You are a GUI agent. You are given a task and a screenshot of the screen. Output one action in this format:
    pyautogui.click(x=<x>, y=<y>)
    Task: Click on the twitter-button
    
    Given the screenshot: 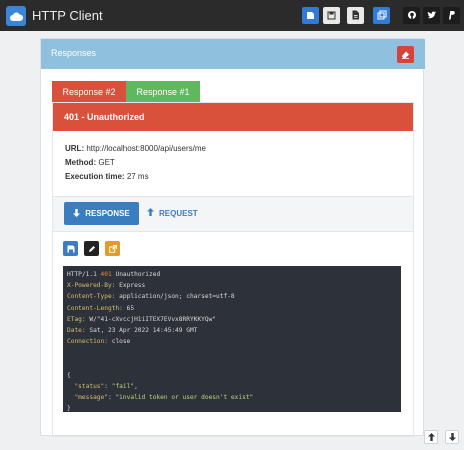 What is the action you would take?
    pyautogui.click(x=431, y=15)
    